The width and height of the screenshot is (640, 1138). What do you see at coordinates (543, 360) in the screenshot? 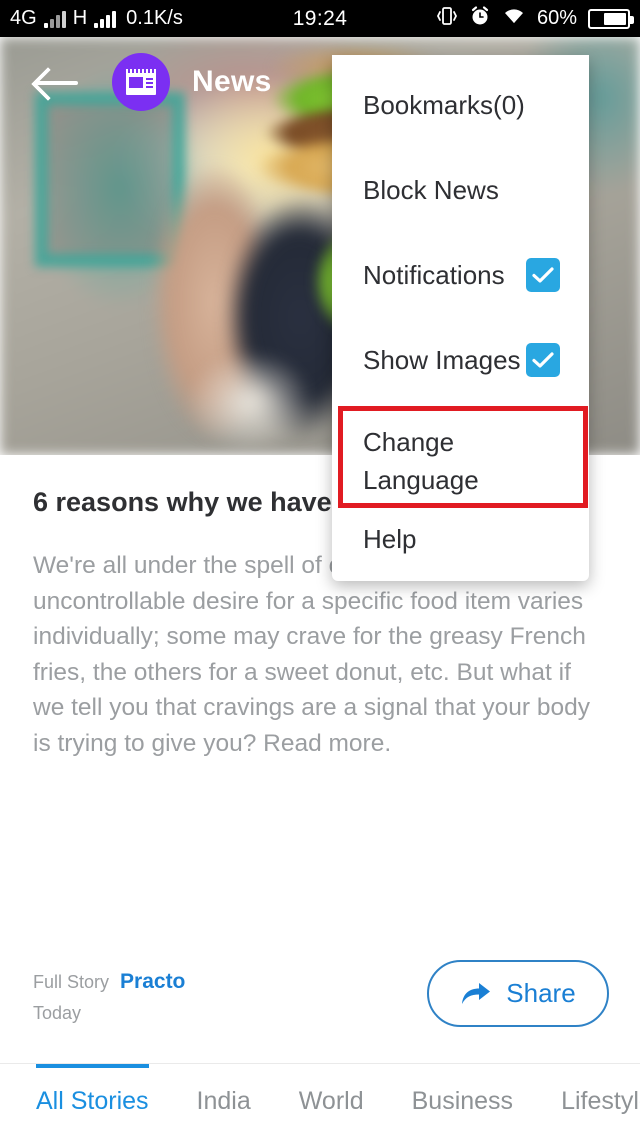
I see `show-images-checkbox` at bounding box center [543, 360].